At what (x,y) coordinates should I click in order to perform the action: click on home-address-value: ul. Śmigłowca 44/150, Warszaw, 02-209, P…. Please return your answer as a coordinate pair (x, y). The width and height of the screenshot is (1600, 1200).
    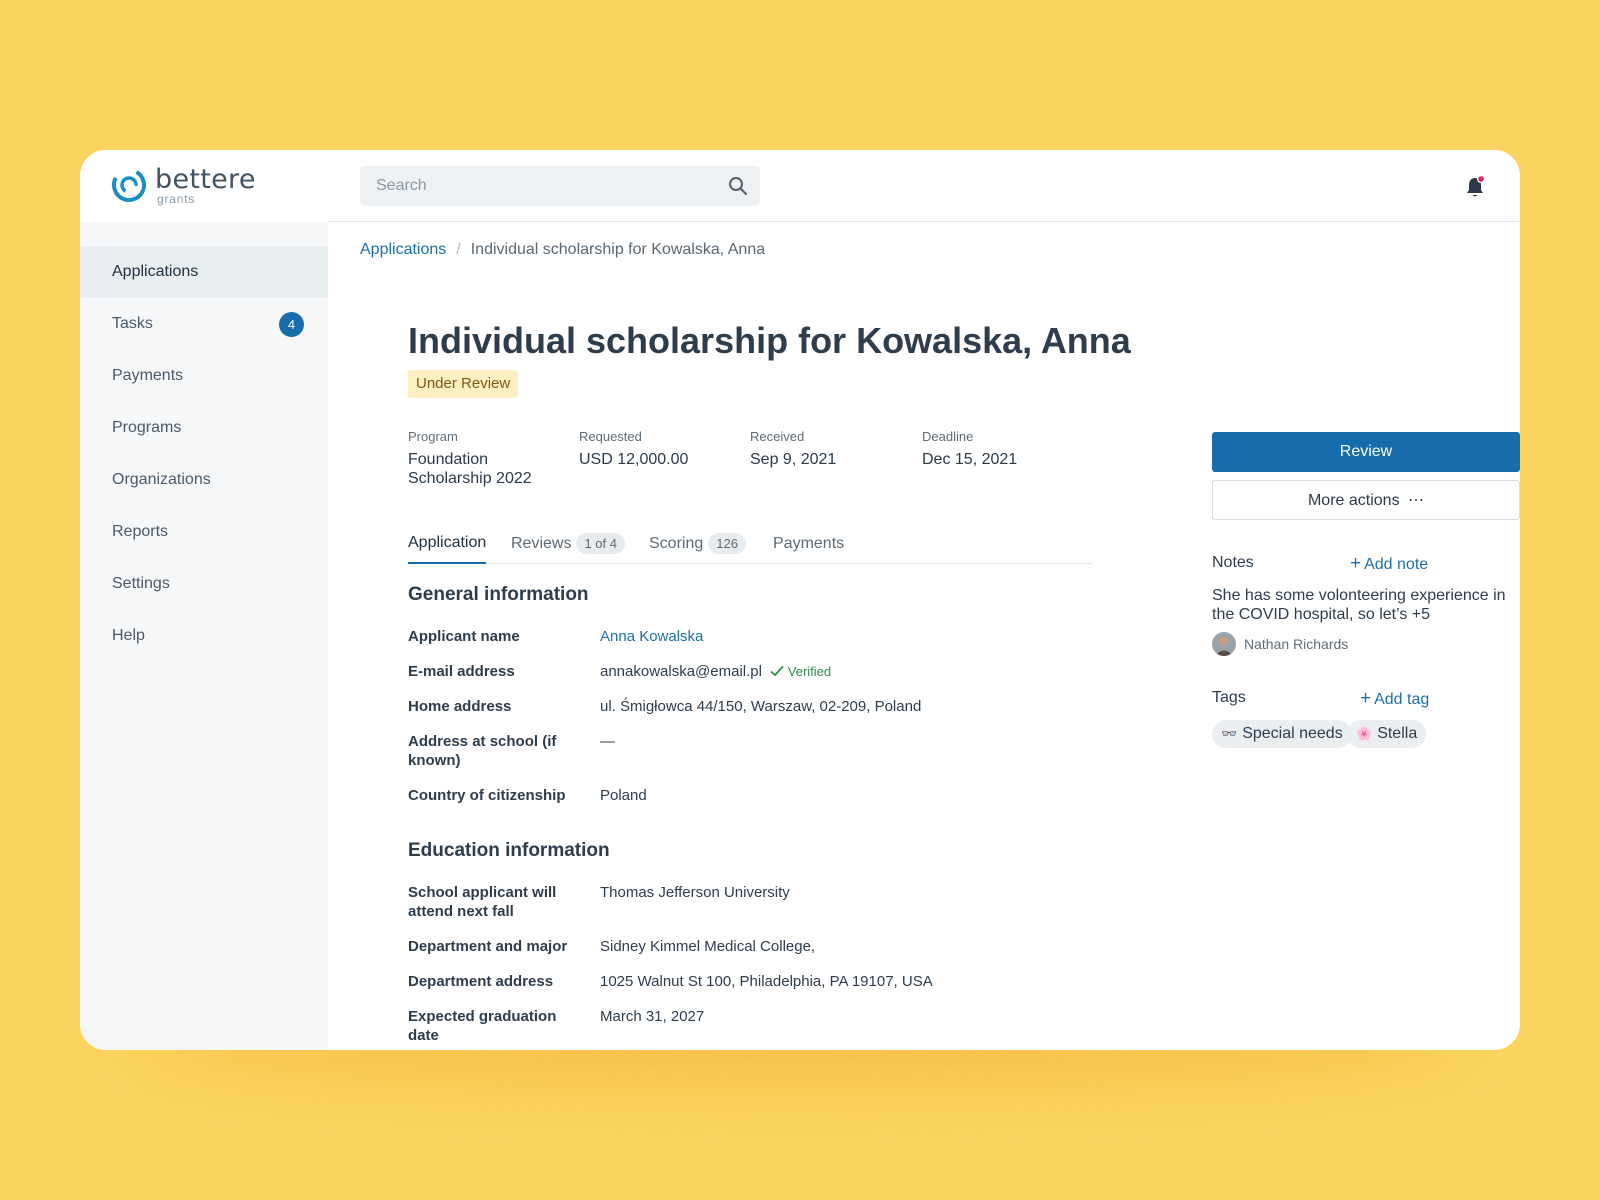
    Looking at the image, I should click on (761, 706).